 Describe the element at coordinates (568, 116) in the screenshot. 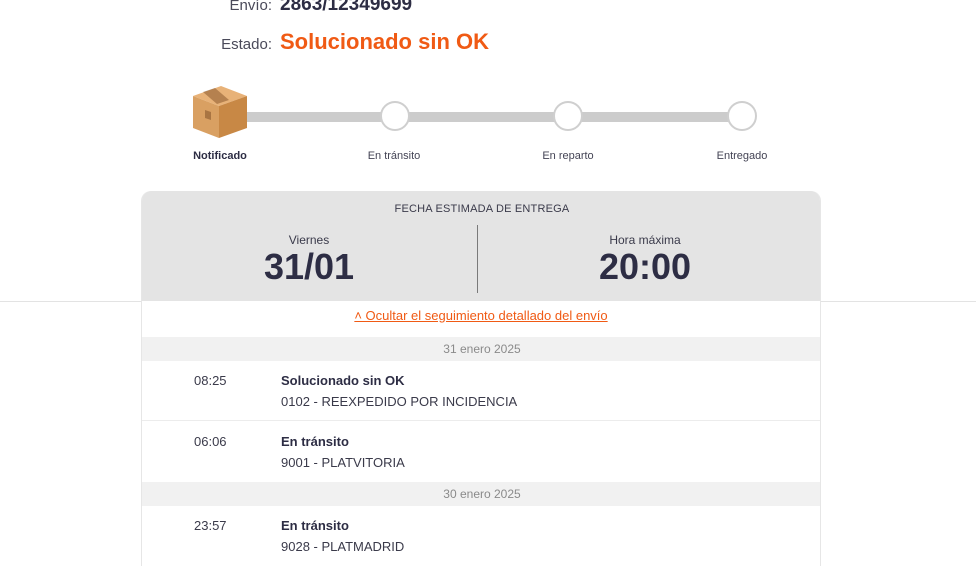

I see `step-circle-en-reparto` at that location.